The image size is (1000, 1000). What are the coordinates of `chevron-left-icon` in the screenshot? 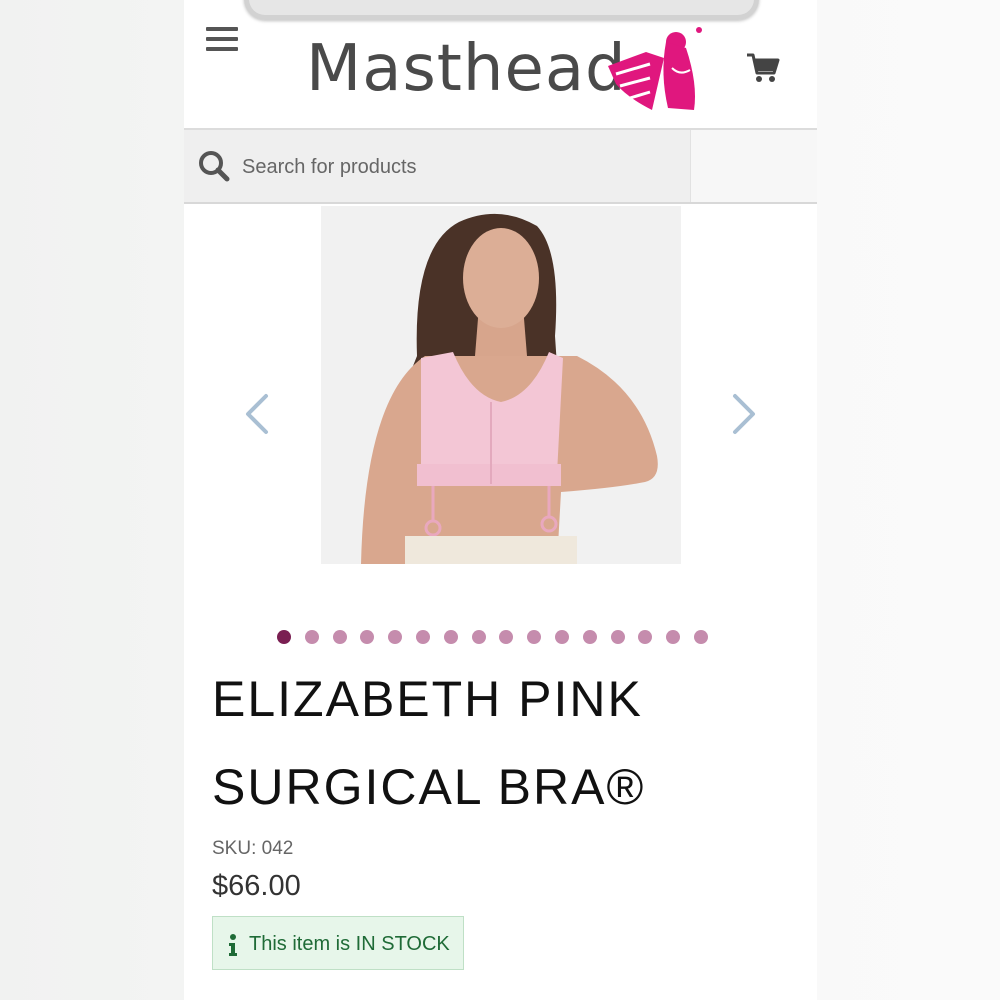 It's located at (257, 414).